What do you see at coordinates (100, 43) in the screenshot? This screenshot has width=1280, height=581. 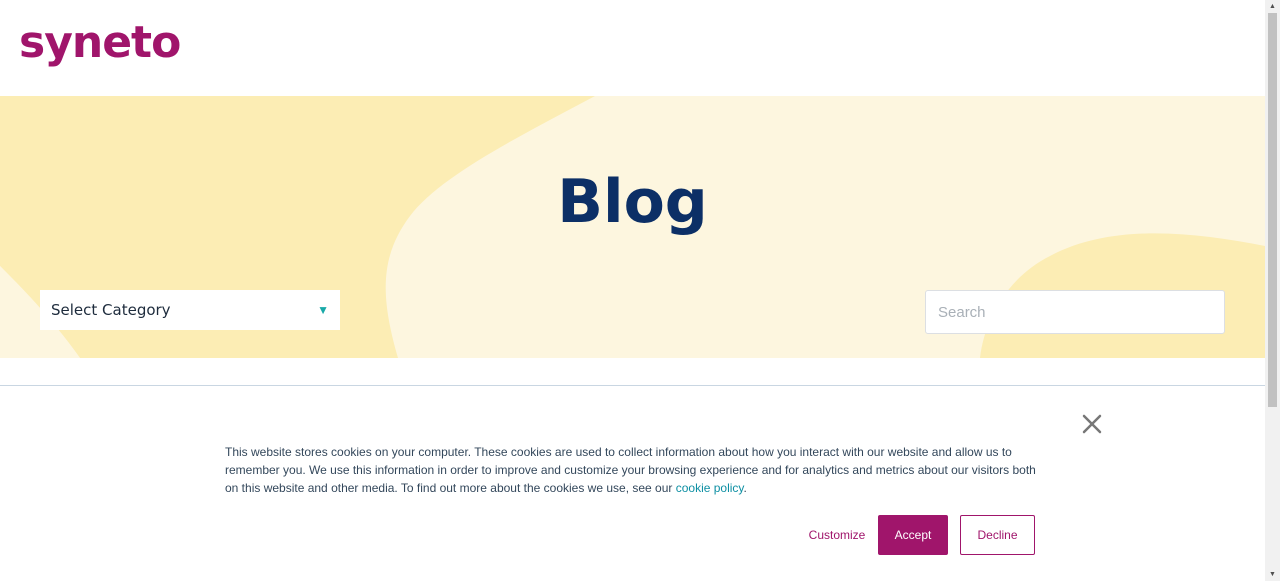 I see `syneto-logo: syneto` at bounding box center [100, 43].